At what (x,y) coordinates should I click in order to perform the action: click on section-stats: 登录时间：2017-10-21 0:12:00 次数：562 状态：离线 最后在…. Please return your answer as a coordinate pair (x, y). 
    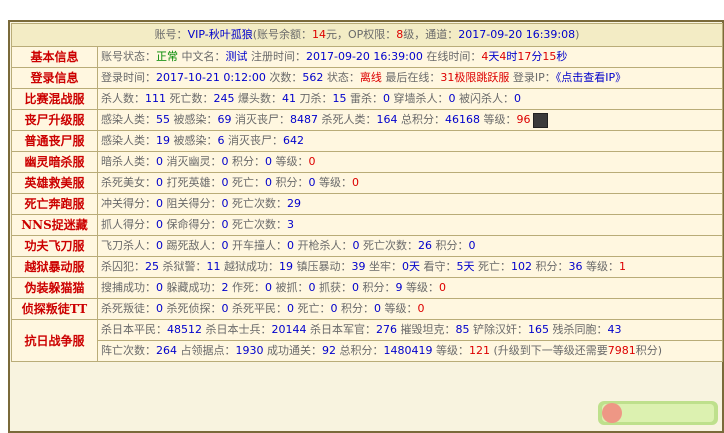
    Looking at the image, I should click on (410, 78).